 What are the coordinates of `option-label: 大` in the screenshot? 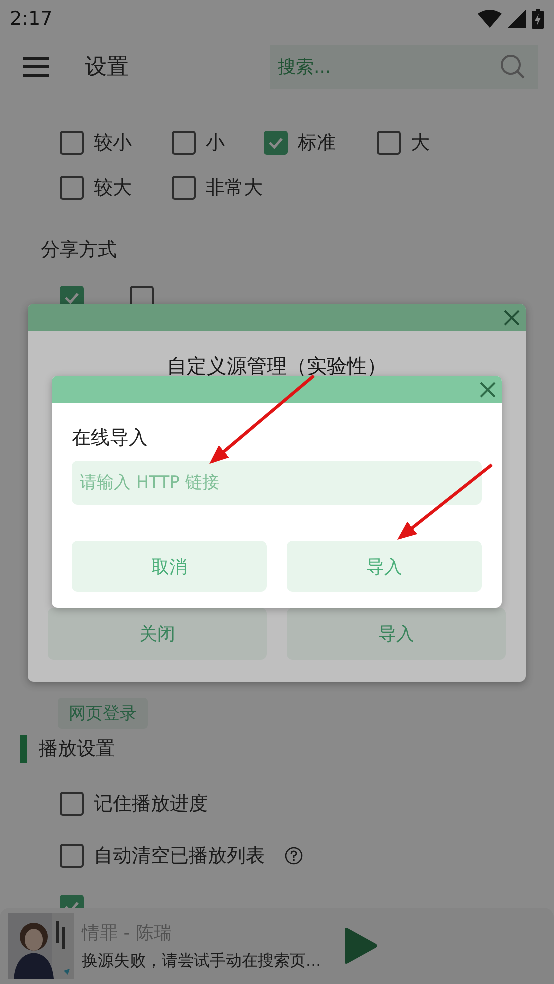 It's located at (420, 143).